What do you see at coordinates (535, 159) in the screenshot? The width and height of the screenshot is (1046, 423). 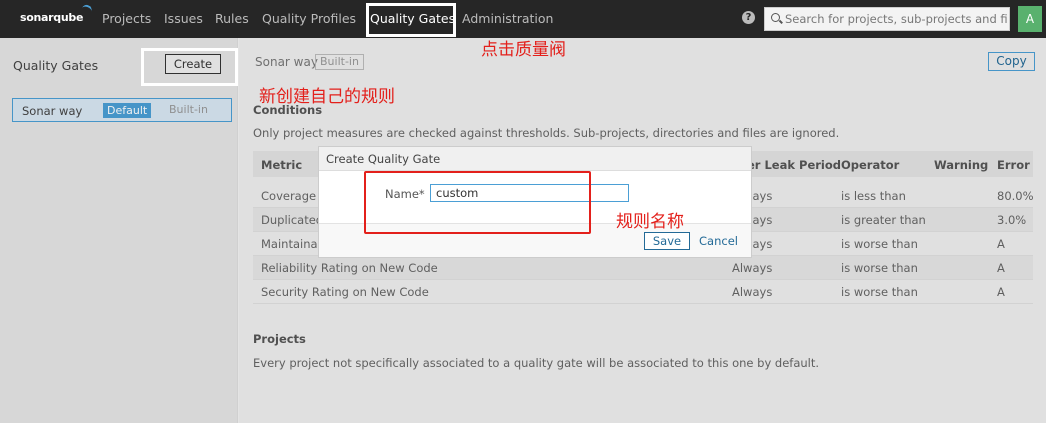 I see `modal-header: Create Quality Gate` at bounding box center [535, 159].